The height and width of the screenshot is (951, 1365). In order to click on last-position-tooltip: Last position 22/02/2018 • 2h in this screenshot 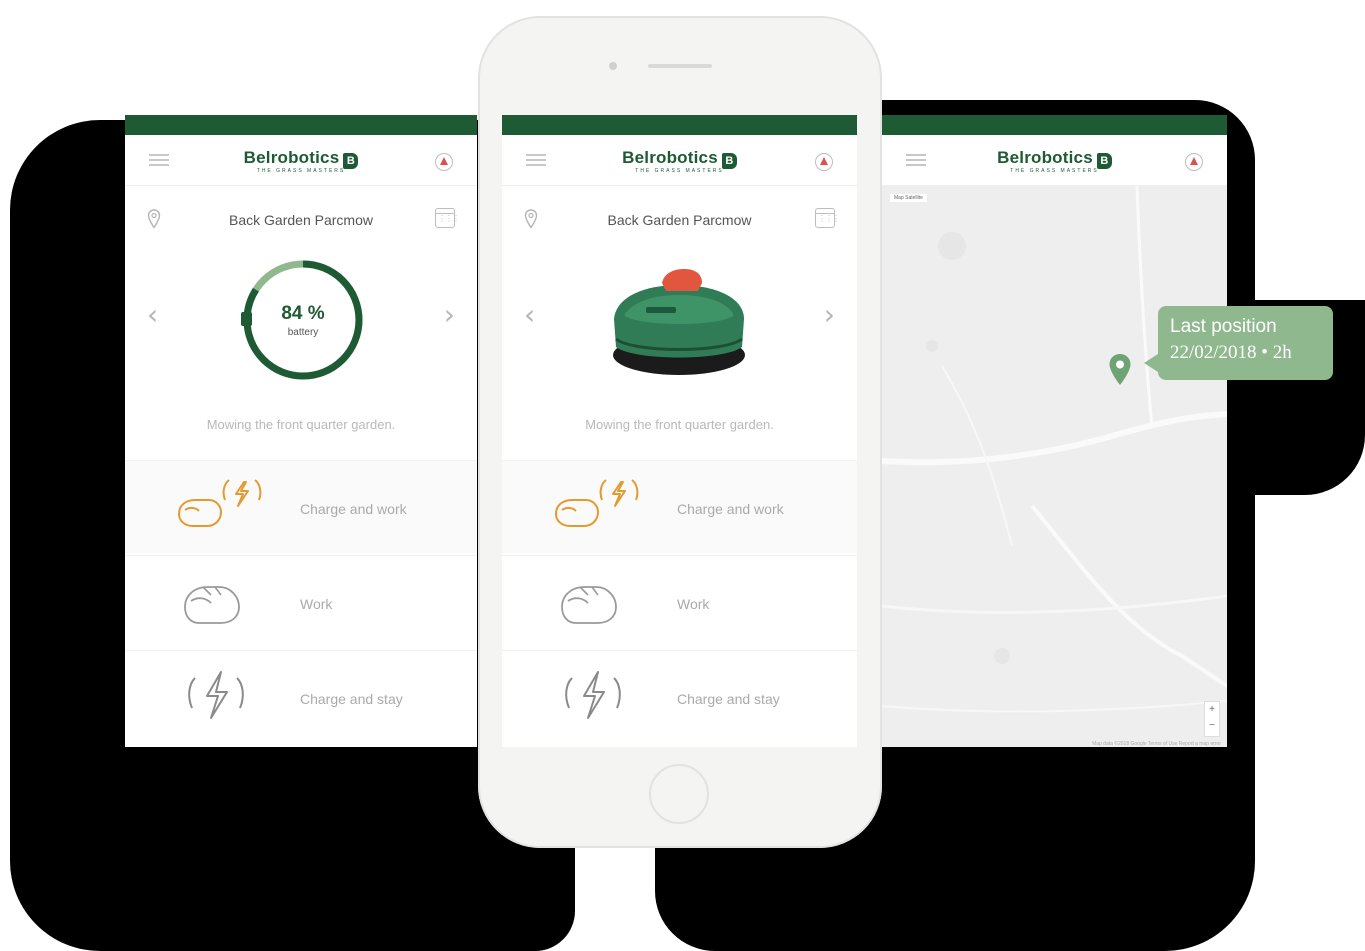, I will do `click(1238, 343)`.